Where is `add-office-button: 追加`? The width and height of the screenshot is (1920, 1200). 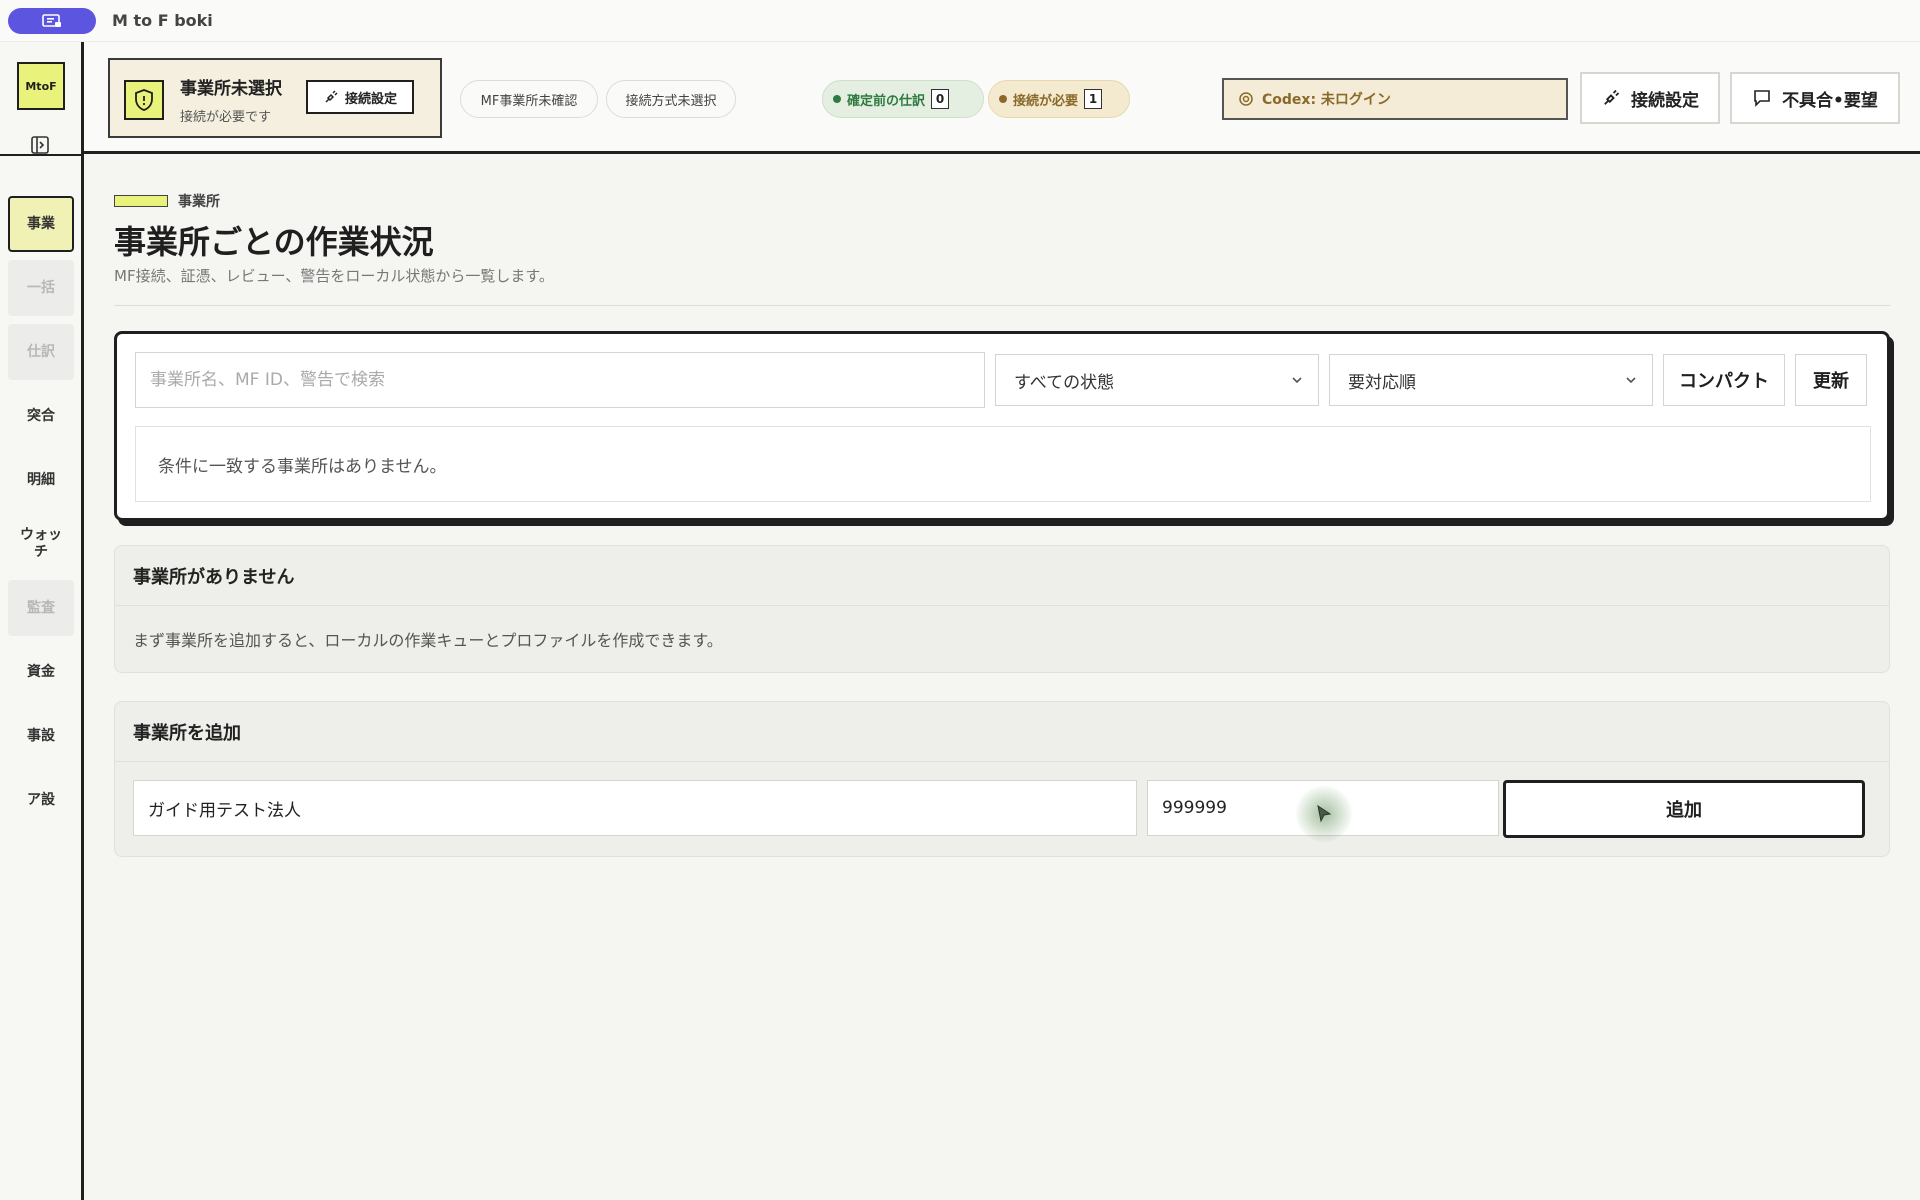
add-office-button: 追加 is located at coordinates (1684, 809).